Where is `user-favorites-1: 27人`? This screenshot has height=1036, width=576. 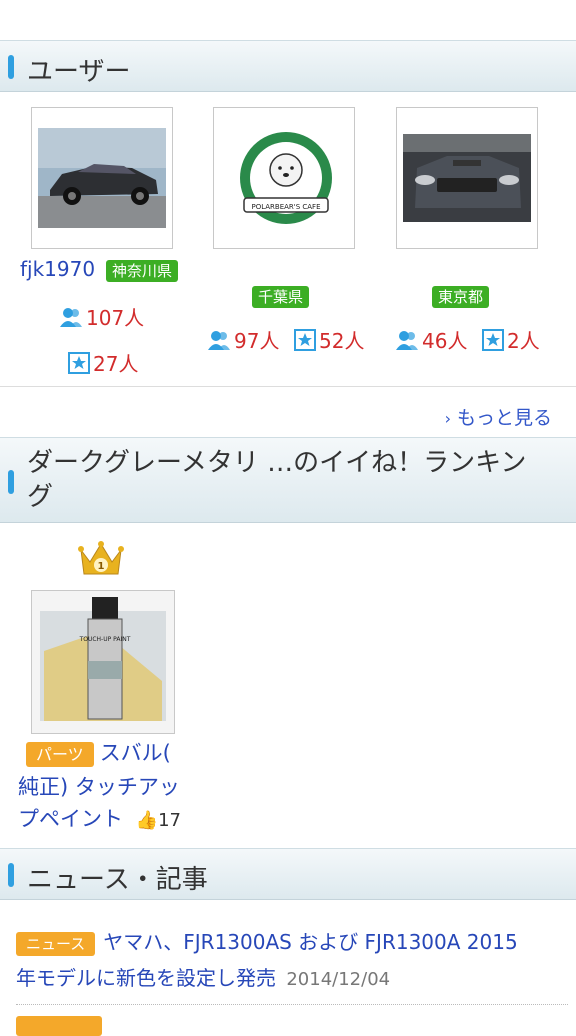 user-favorites-1: 27人 is located at coordinates (103, 362).